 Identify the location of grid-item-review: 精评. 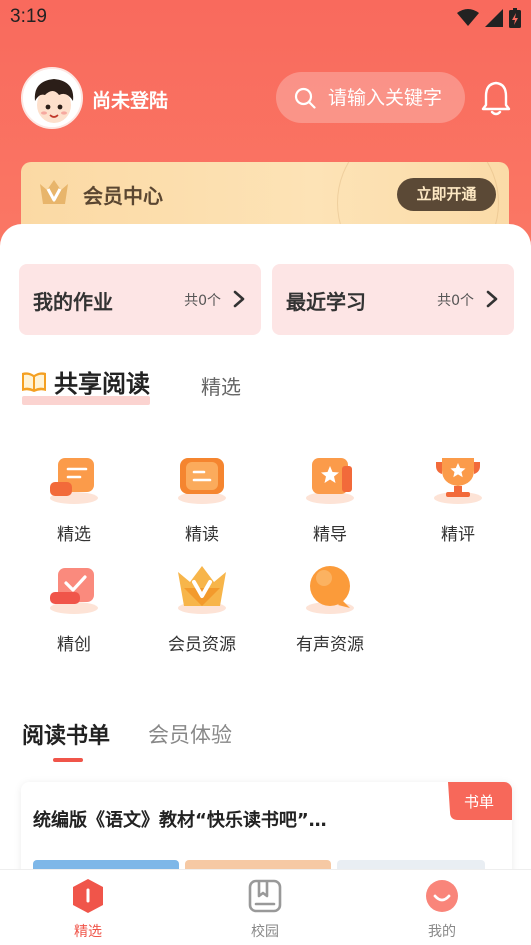
(458, 498).